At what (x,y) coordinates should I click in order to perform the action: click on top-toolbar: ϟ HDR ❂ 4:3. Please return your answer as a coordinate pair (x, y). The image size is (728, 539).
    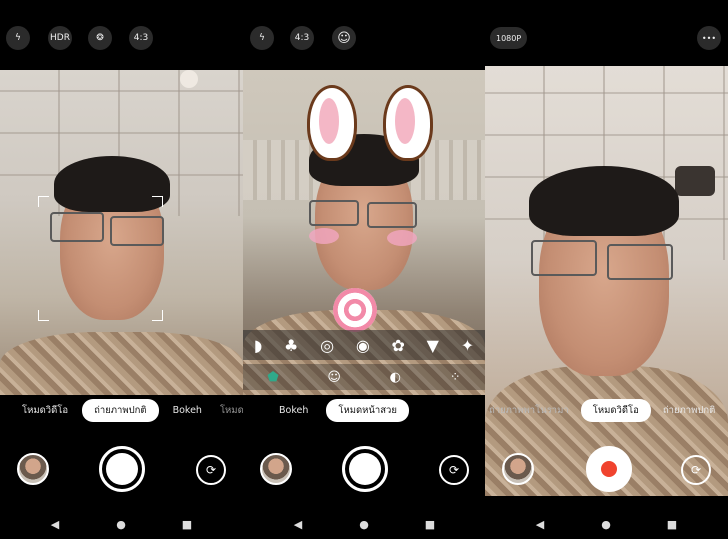
    Looking at the image, I should click on (121, 39).